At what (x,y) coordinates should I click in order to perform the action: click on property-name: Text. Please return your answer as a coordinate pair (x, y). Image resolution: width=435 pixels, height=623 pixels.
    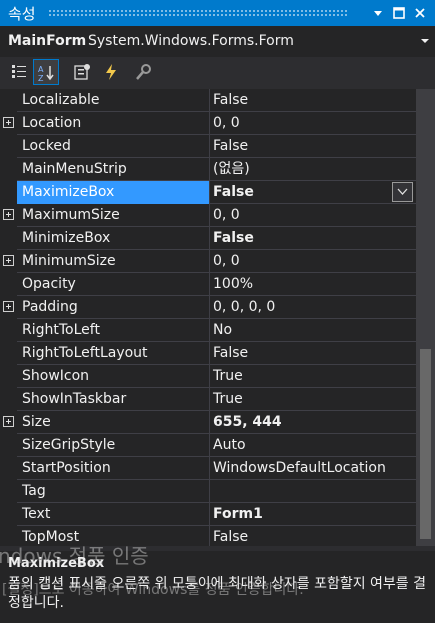
    Looking at the image, I should click on (113, 514).